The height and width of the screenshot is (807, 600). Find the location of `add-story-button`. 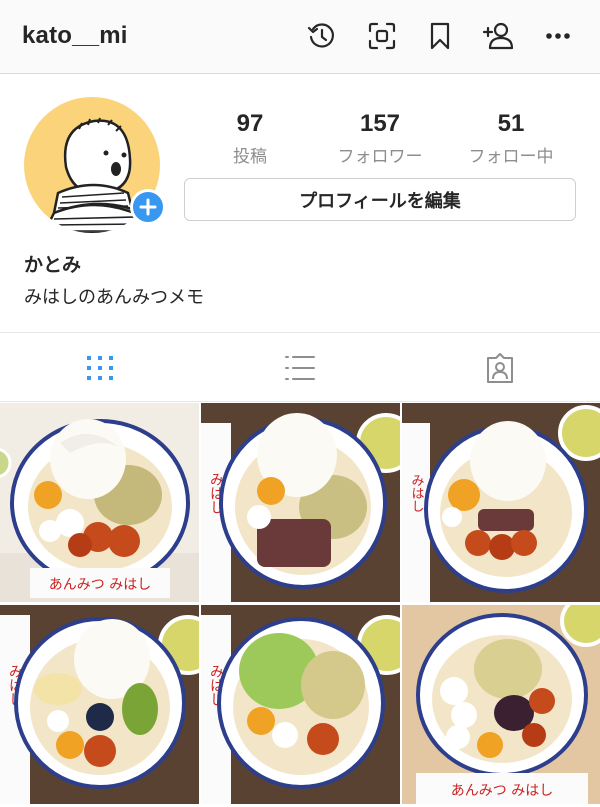

add-story-button is located at coordinates (148, 207).